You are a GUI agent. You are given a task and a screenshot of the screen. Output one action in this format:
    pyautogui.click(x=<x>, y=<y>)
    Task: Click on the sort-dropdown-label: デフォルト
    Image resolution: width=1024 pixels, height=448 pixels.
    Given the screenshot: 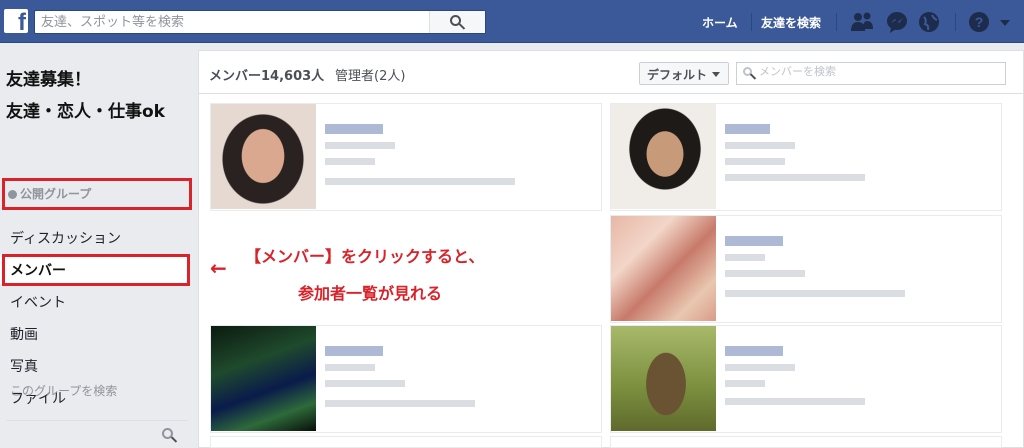 What is the action you would take?
    pyautogui.click(x=677, y=75)
    